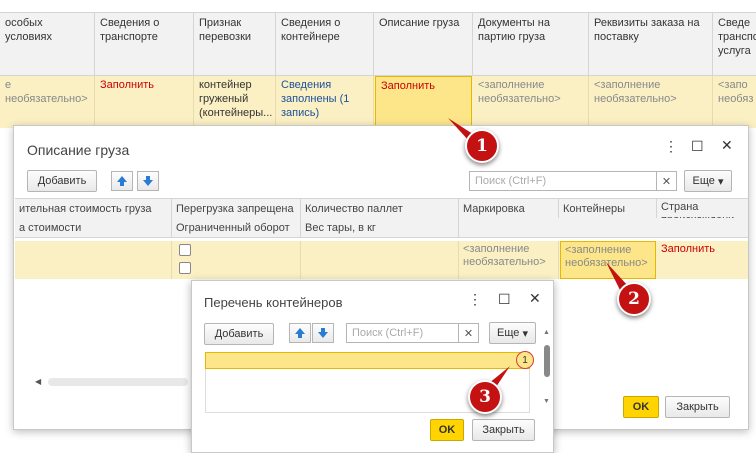 Image resolution: width=756 pixels, height=453 pixels. Describe the element at coordinates (38, 381) in the screenshot. I see `scroll-left-icon: ◀` at that location.